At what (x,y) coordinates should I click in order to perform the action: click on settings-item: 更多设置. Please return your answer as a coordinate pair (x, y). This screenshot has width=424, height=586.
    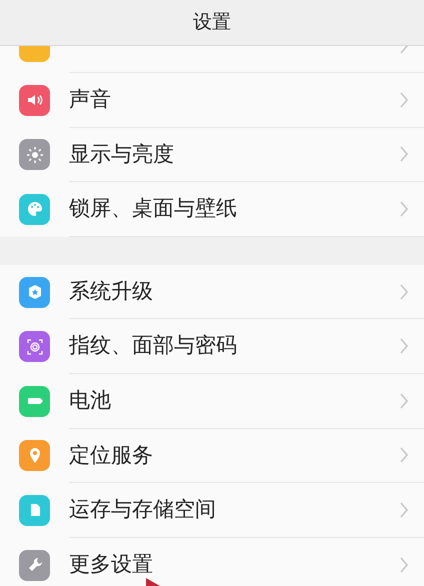
    Looking at the image, I should click on (212, 562).